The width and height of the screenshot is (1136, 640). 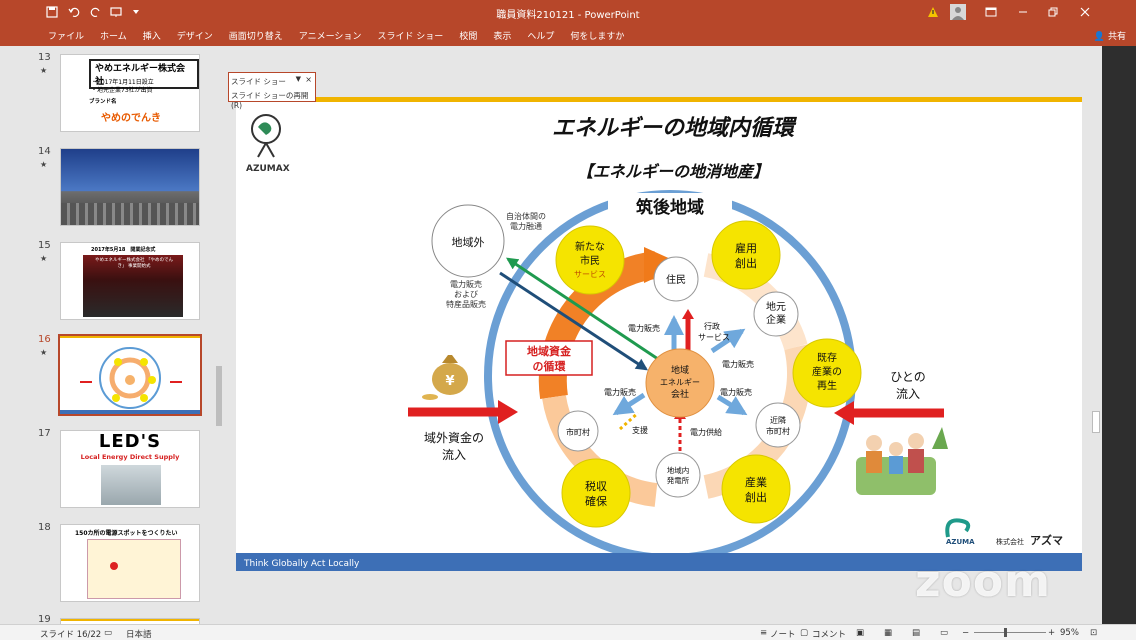 What do you see at coordinates (454, 455) in the screenshot?
I see `outside-fund-label: 流入` at bounding box center [454, 455].